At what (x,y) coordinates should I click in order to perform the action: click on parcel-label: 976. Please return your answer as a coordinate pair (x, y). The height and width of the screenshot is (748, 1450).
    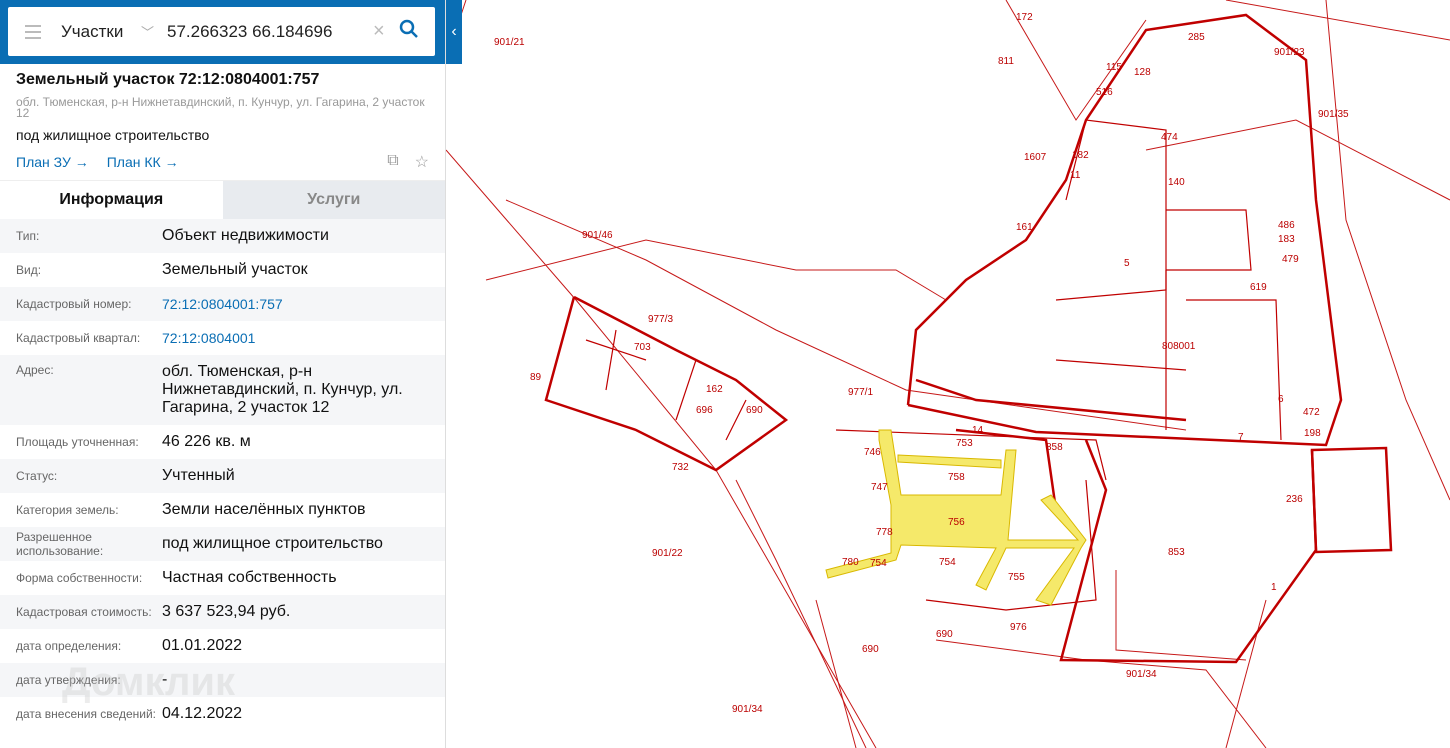
    Looking at the image, I should click on (1018, 627).